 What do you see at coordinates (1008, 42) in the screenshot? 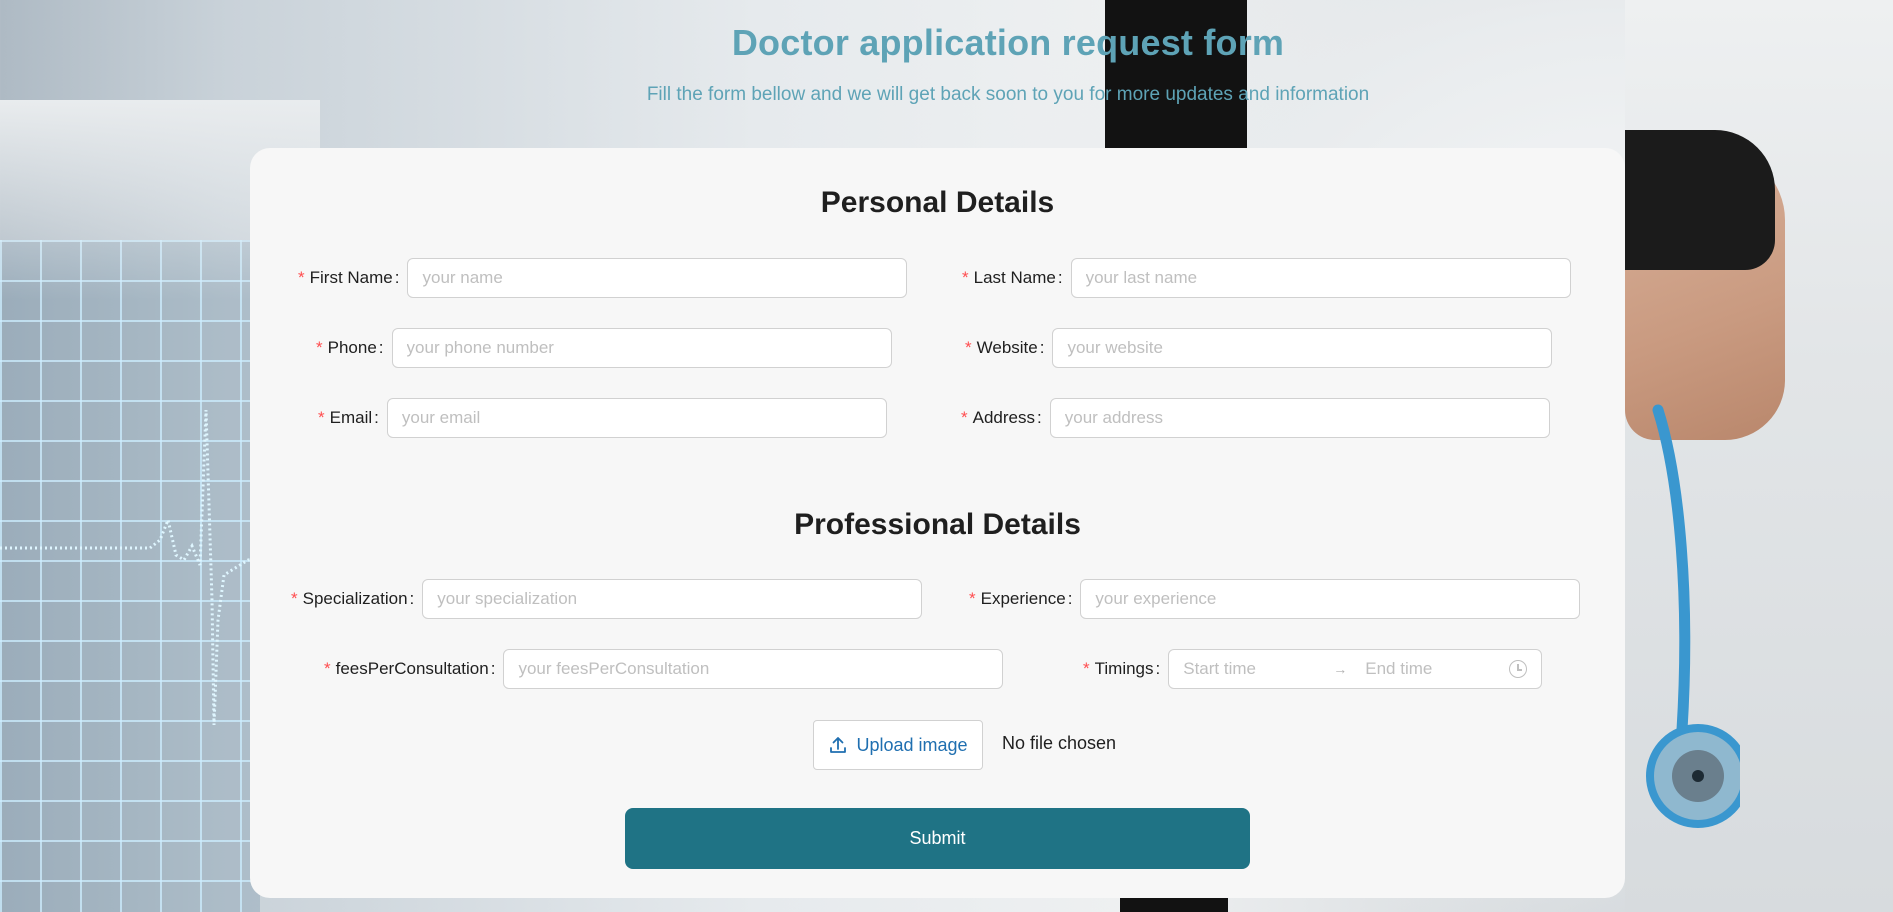
I see `page-title: Doctor application request form` at bounding box center [1008, 42].